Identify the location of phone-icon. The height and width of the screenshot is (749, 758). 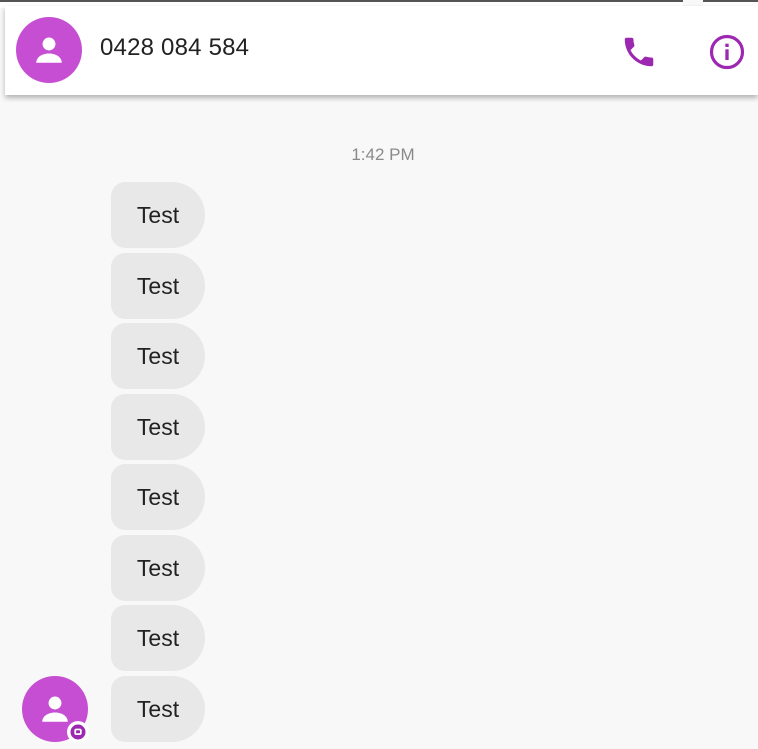
(639, 52).